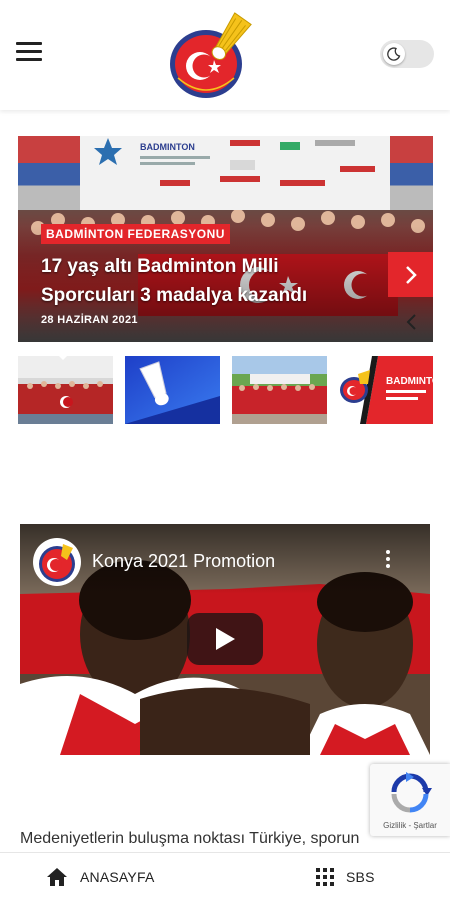 The width and height of the screenshot is (450, 900). I want to click on channel-avatar, so click(57, 562).